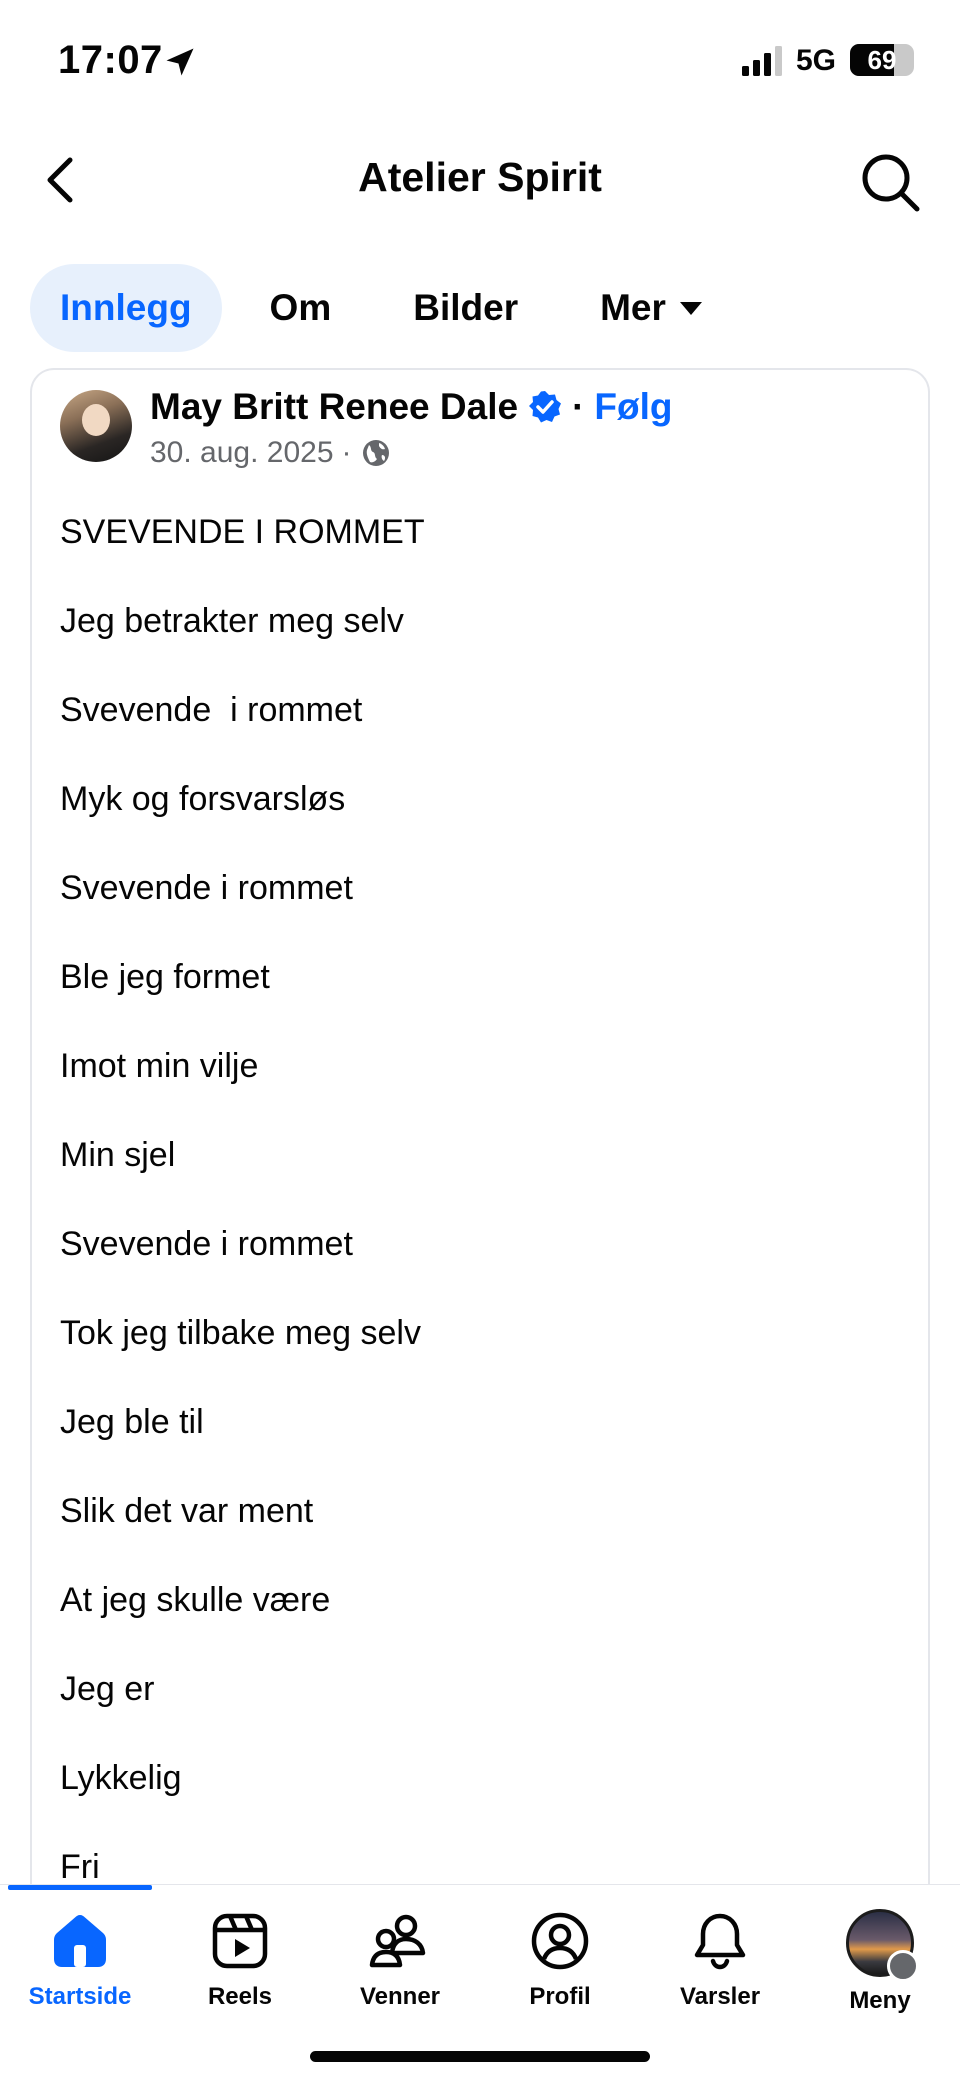  What do you see at coordinates (560, 1996) in the screenshot?
I see `nav-label: Profil` at bounding box center [560, 1996].